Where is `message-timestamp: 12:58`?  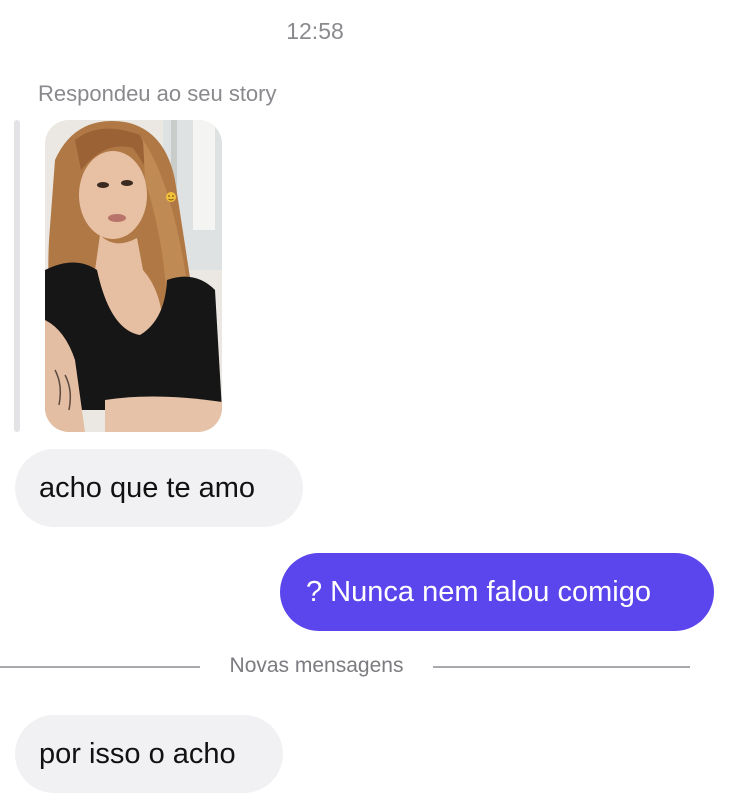 message-timestamp: 12:58 is located at coordinates (315, 31).